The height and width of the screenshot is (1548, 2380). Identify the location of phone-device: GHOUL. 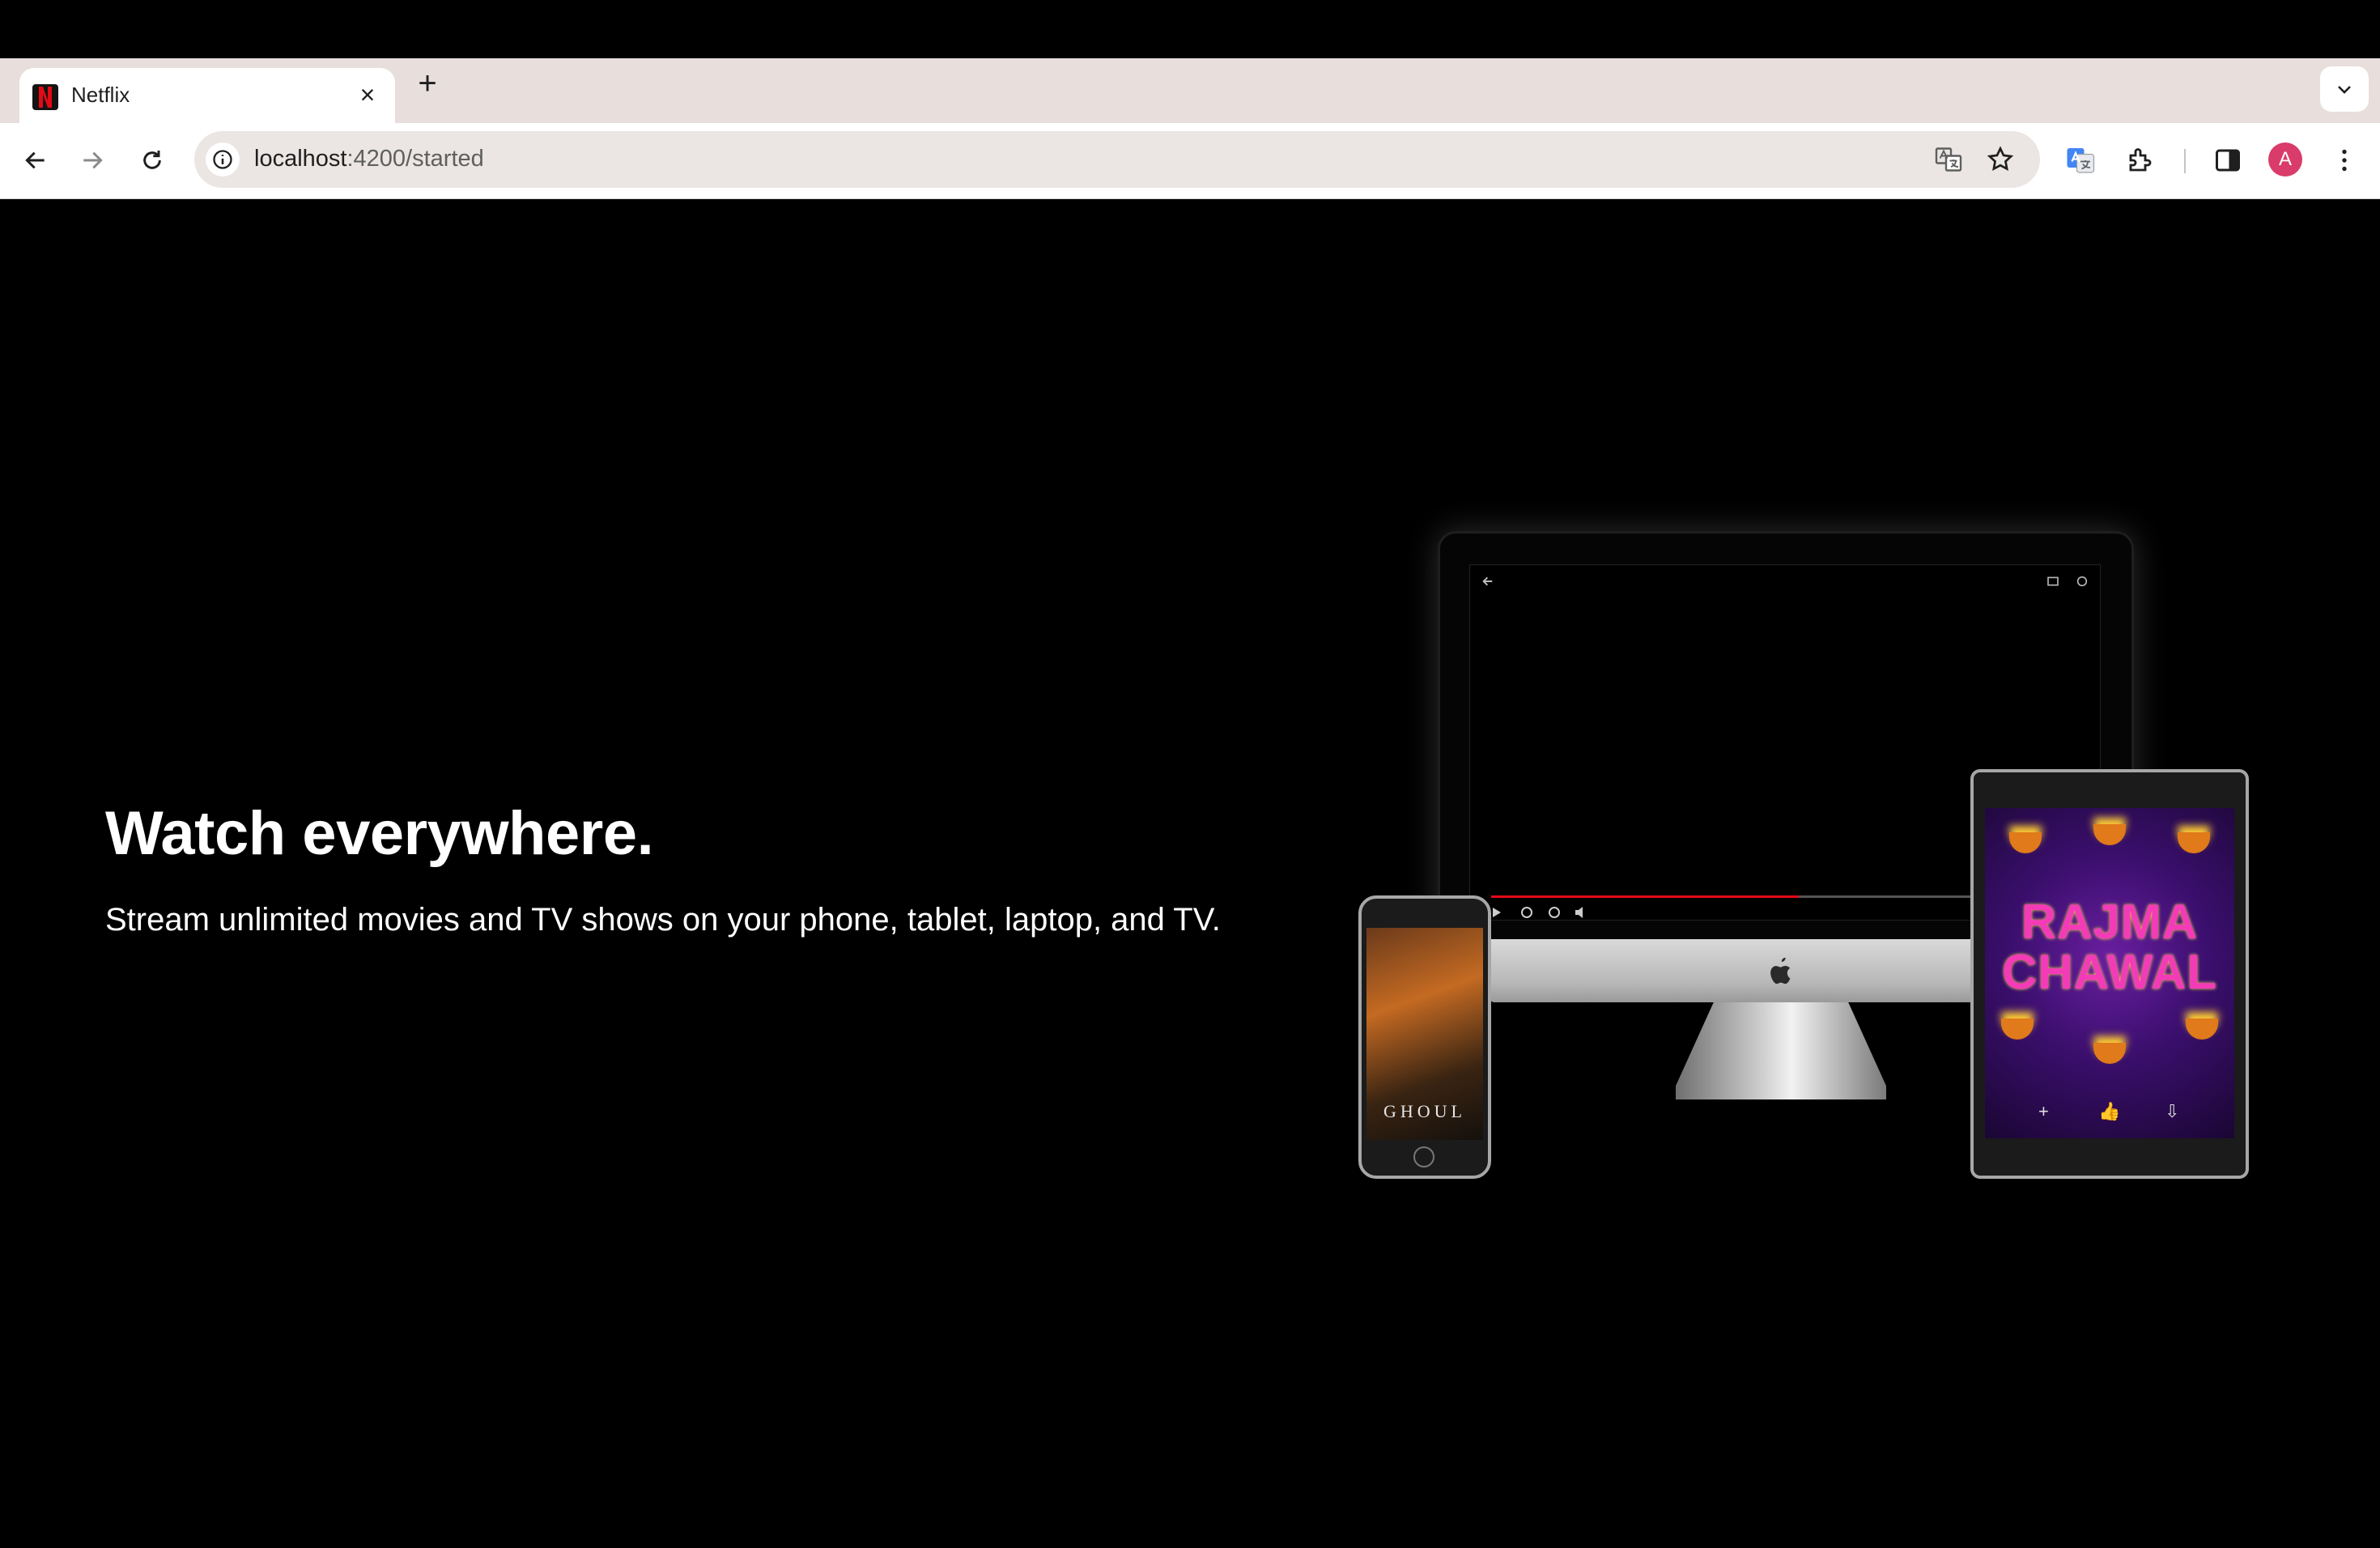
(1424, 1037).